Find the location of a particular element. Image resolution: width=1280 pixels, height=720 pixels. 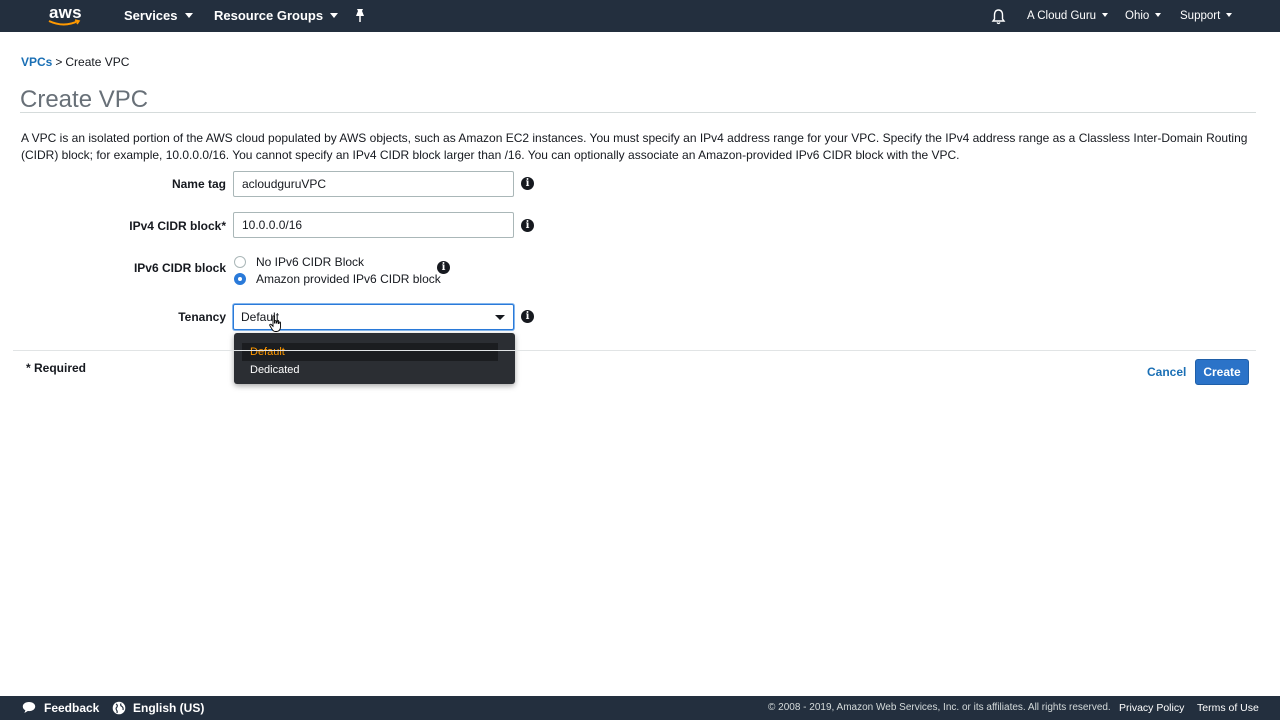

support-menu: Support is located at coordinates (1206, 16).